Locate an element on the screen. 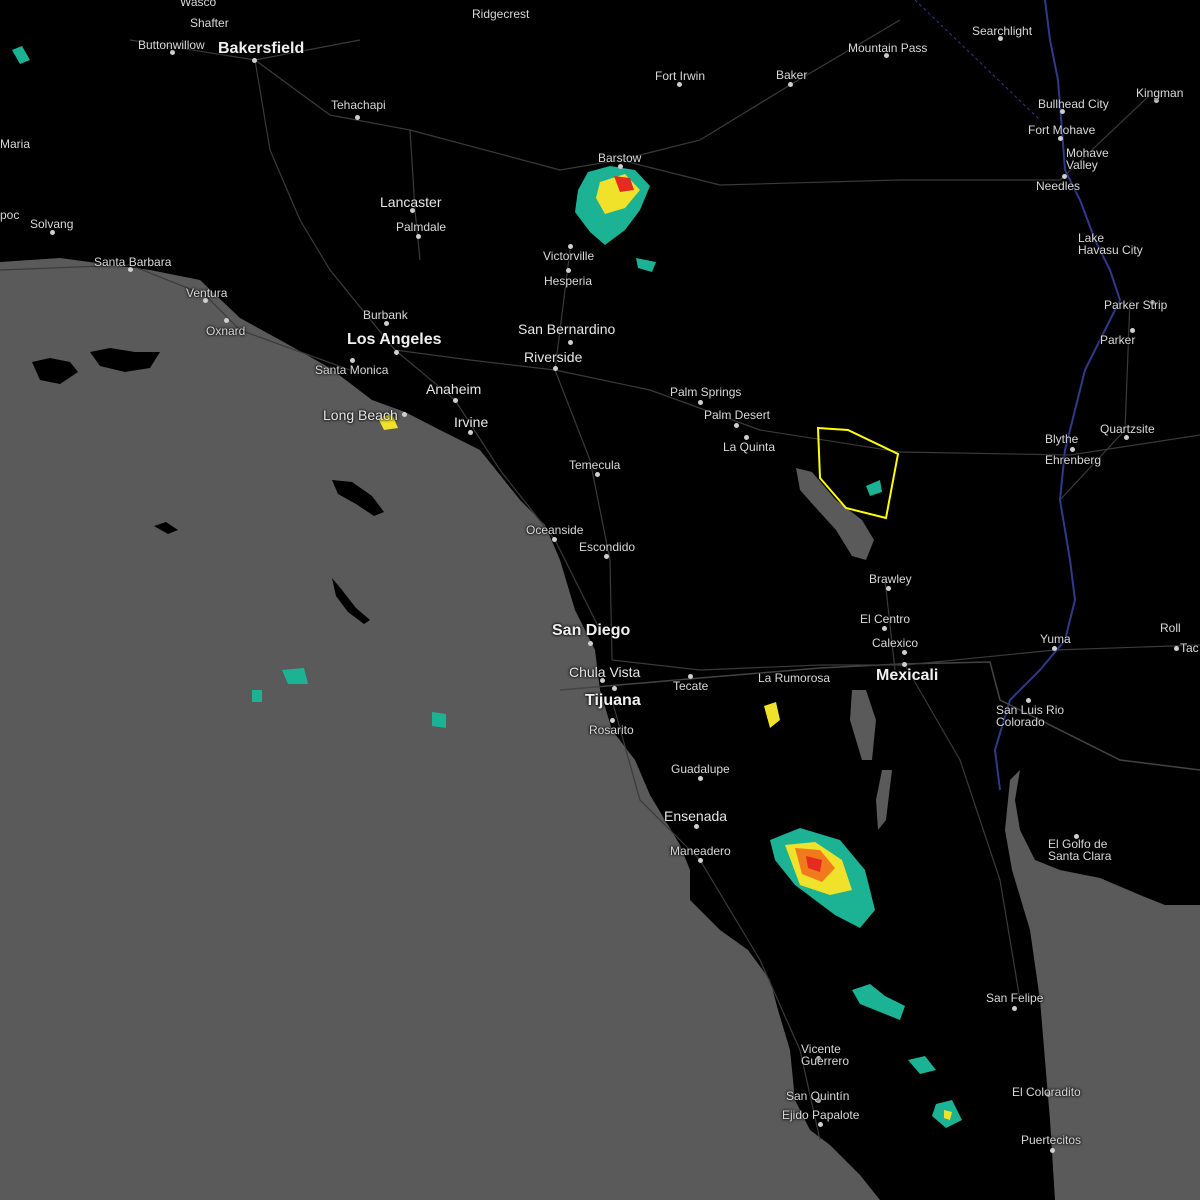 The width and height of the screenshot is (1200, 1200). city-label-chula-vista: Chula Vista is located at coordinates (605, 672).